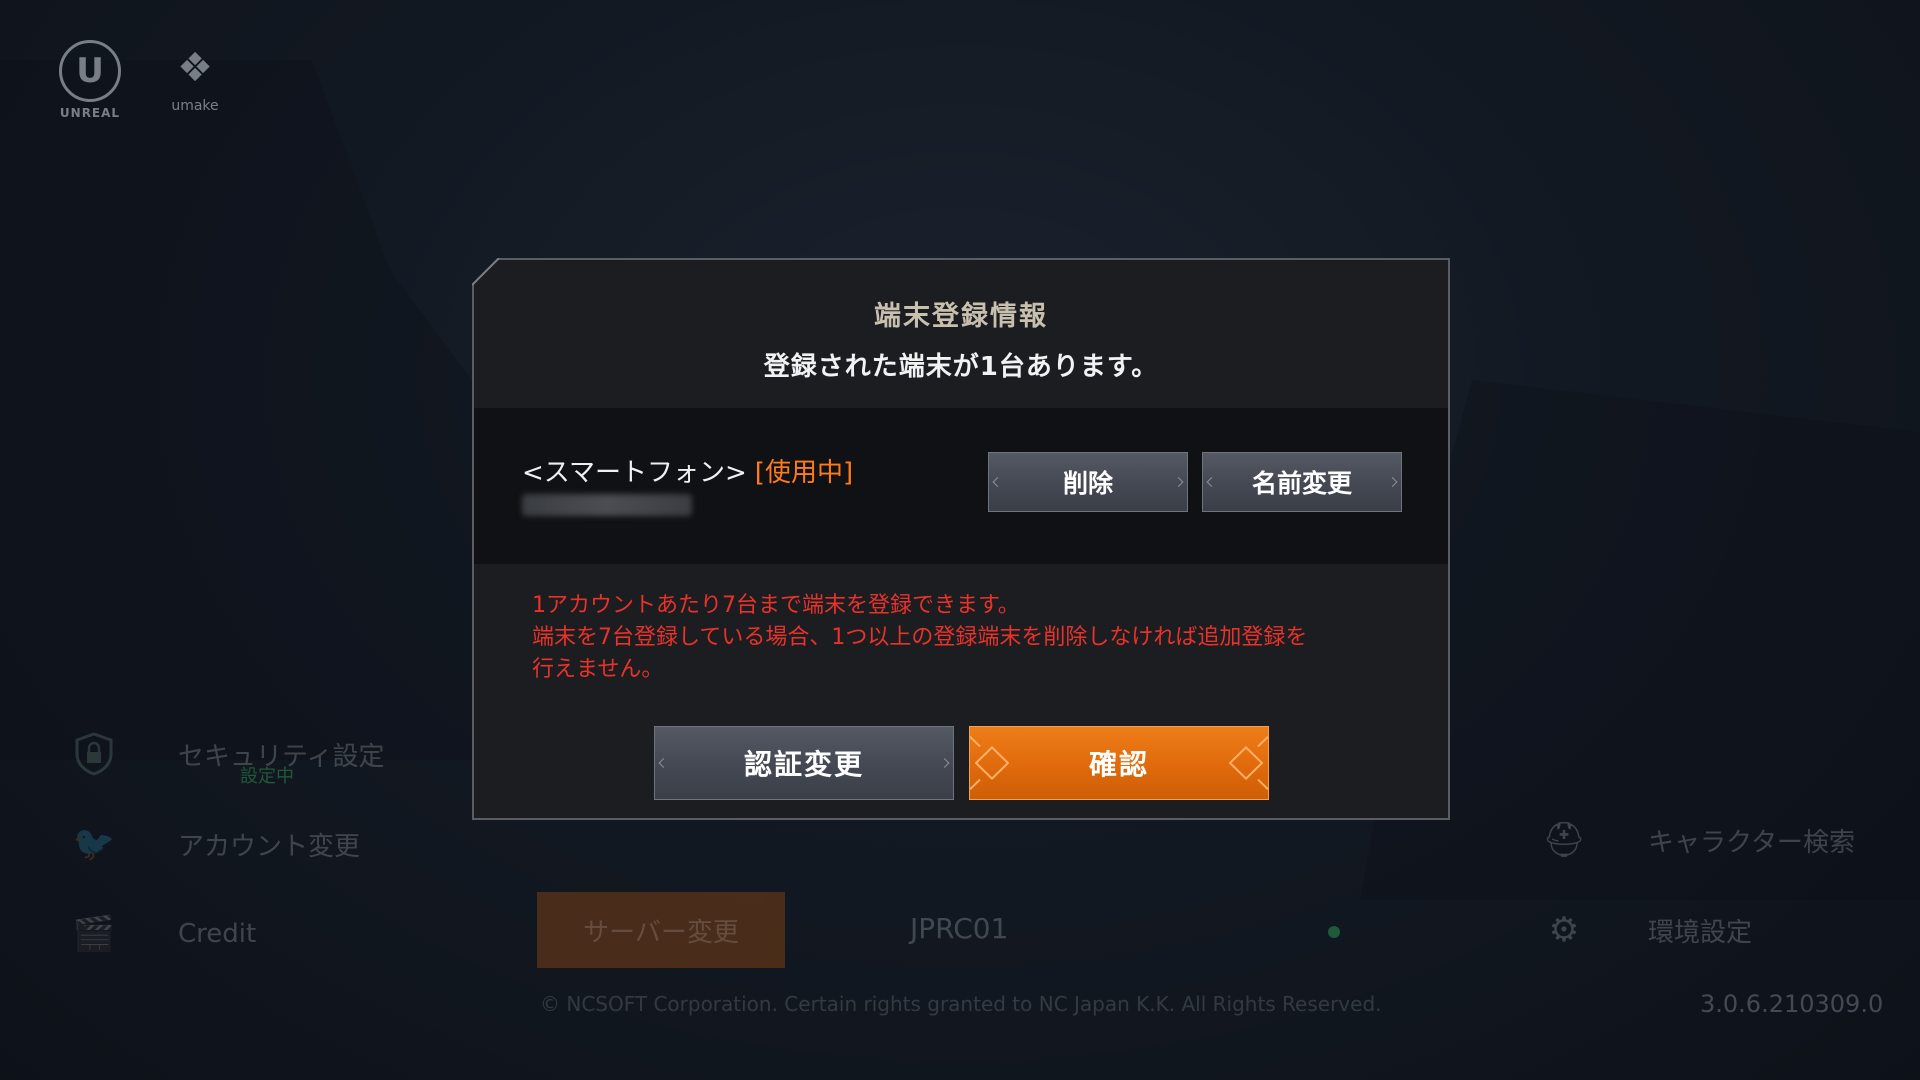  I want to click on dialog-title: 端末登録情報, so click(961, 316).